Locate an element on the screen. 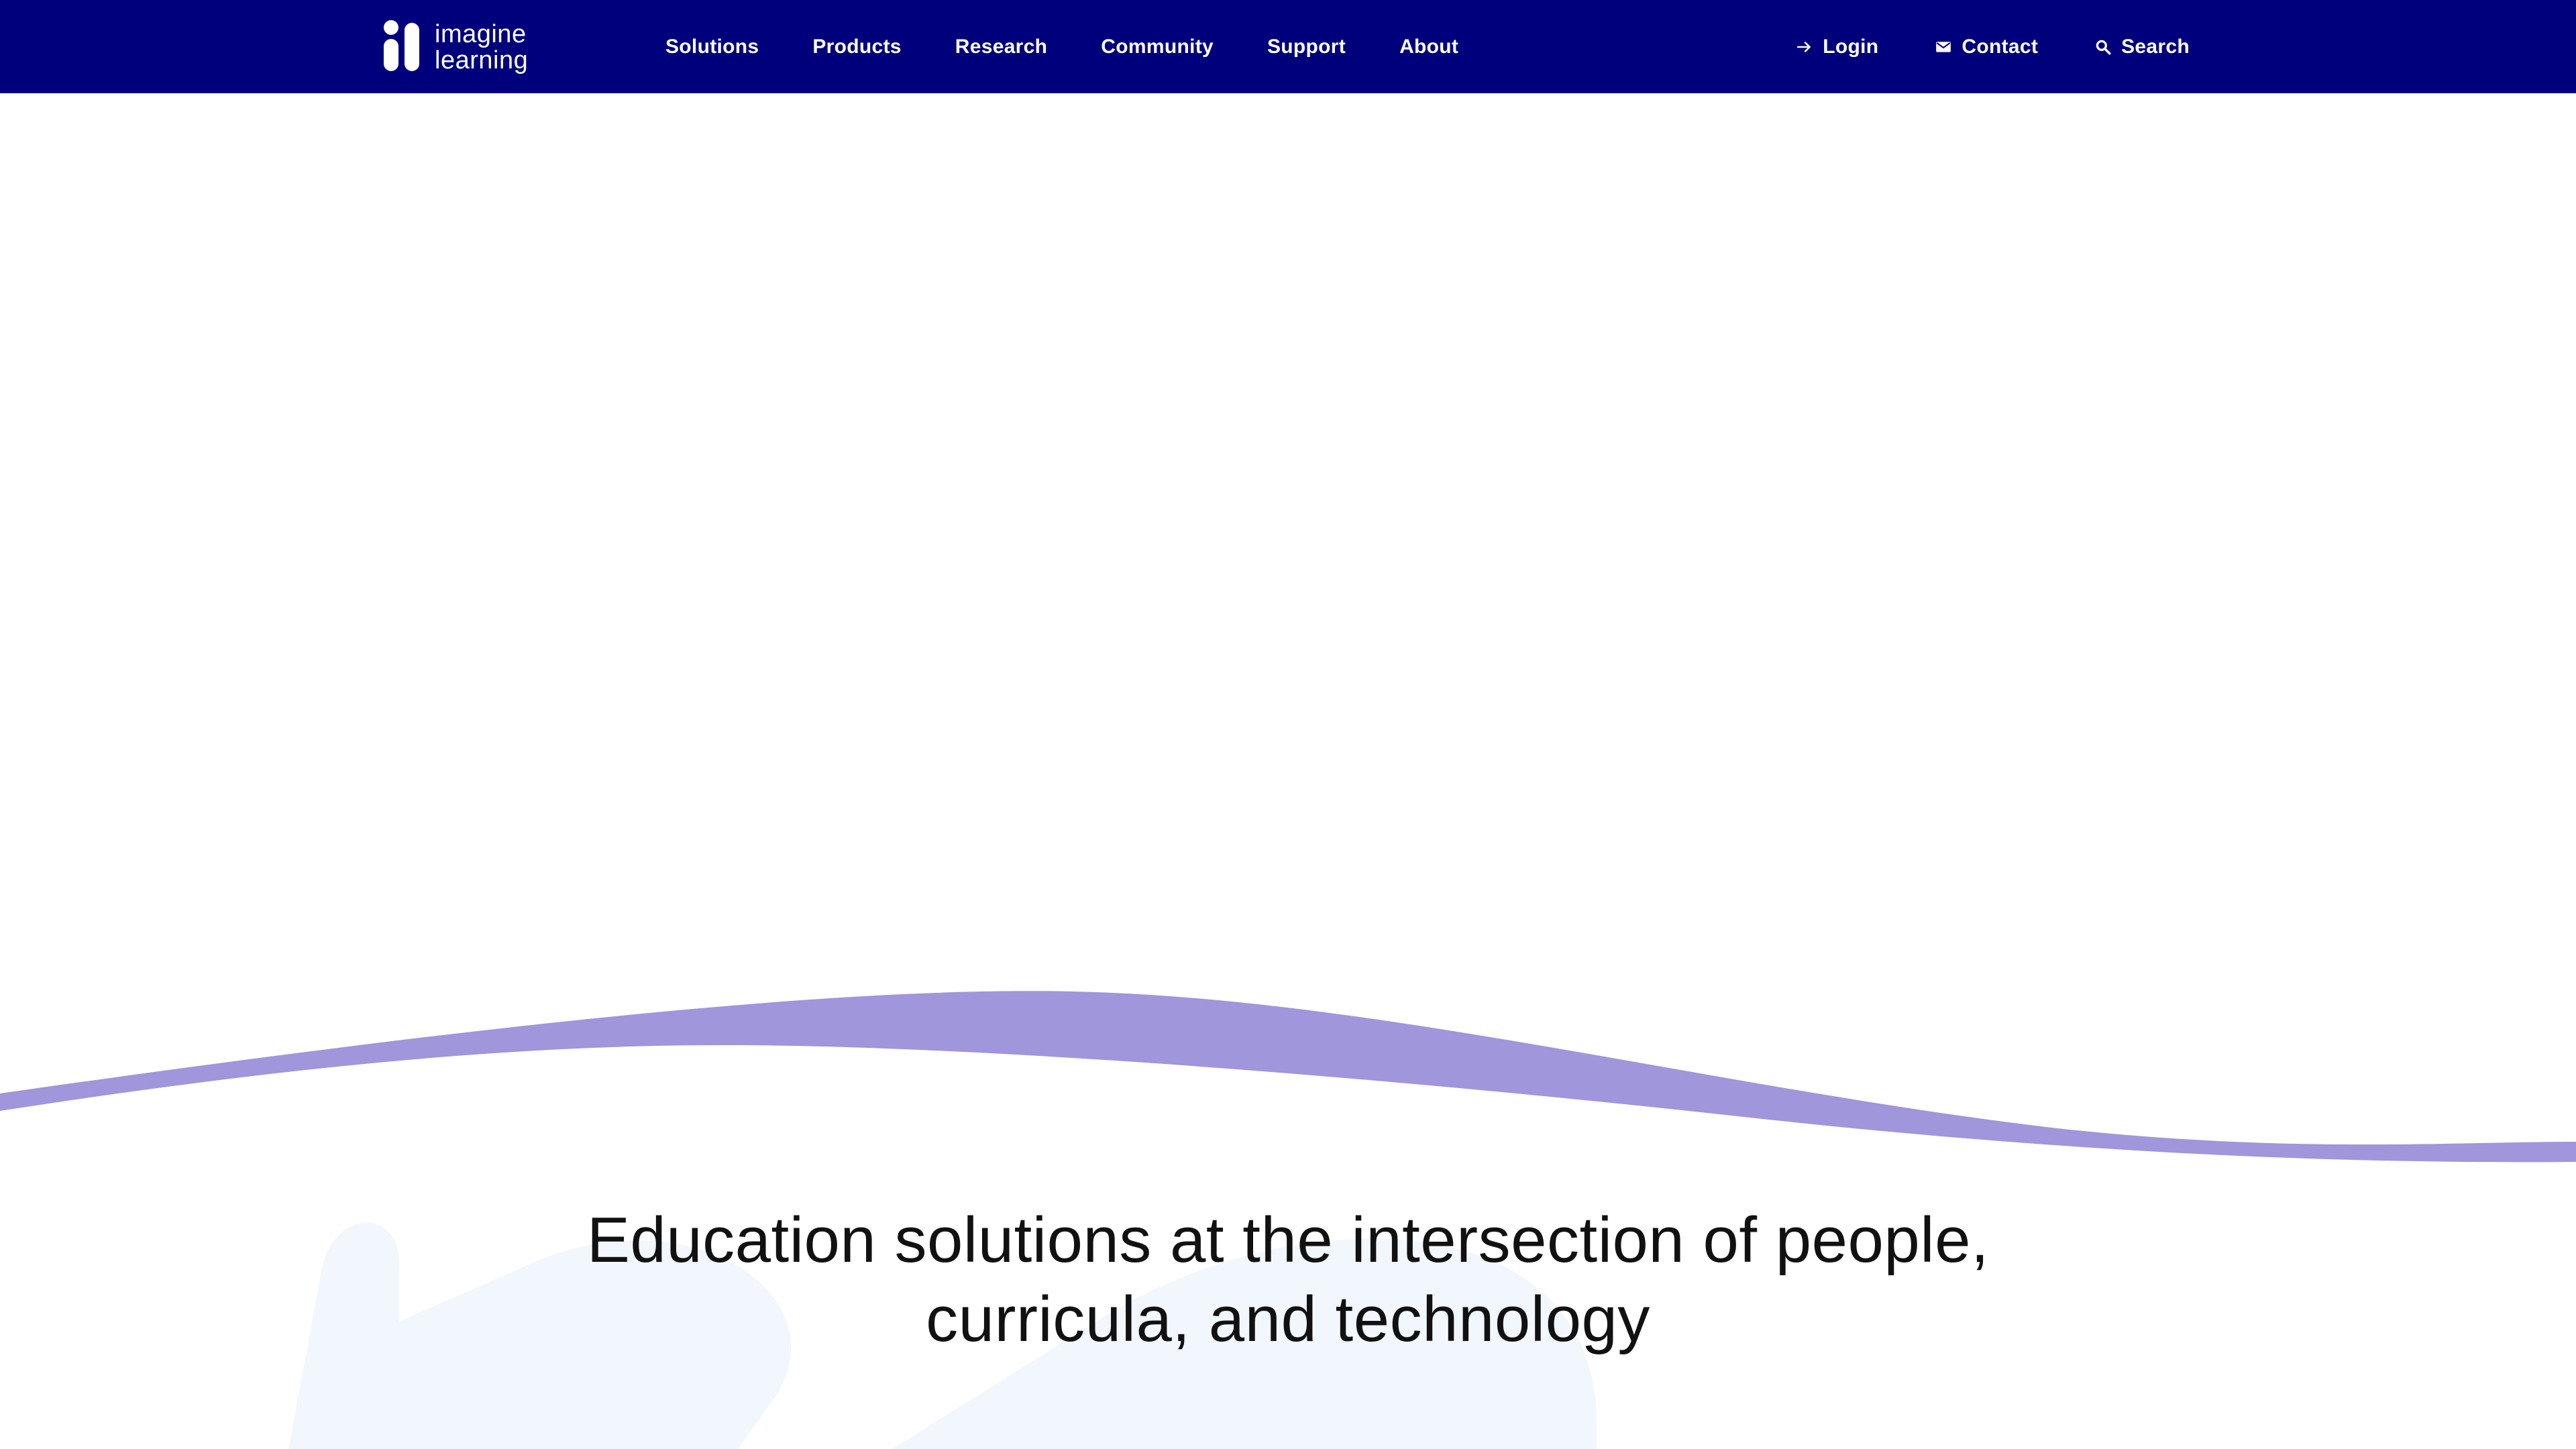  nav-support: Support is located at coordinates (1306, 47).